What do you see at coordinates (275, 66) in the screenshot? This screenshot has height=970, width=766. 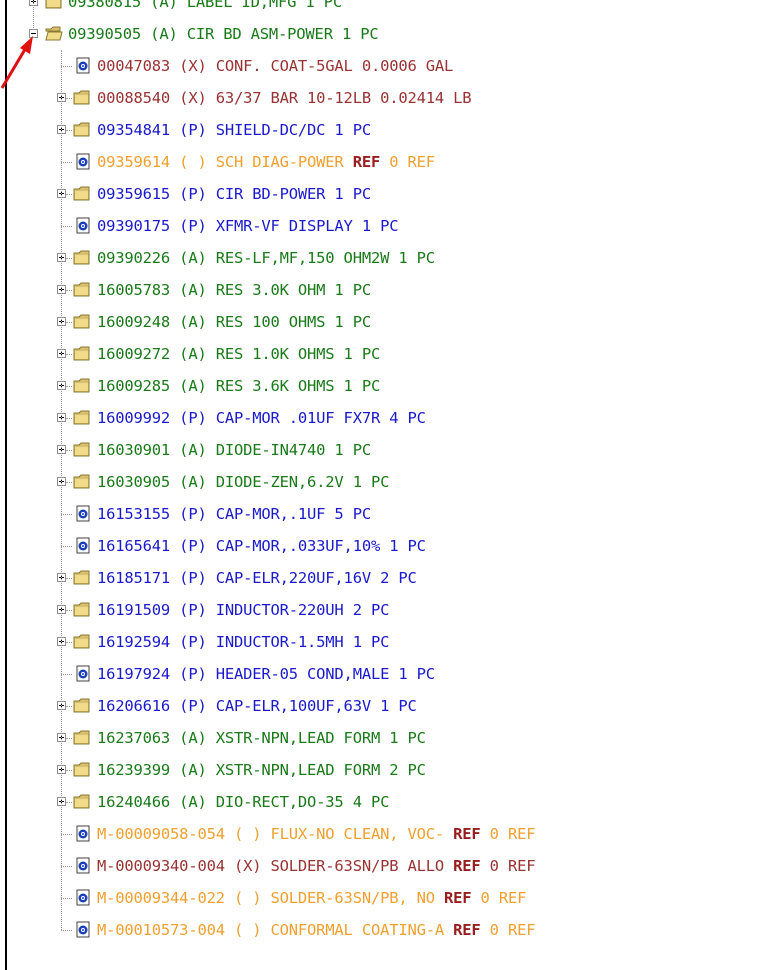 I see `item-text: 00047083 (X) CONF. COAT-5GAL 0.0006 GAL` at bounding box center [275, 66].